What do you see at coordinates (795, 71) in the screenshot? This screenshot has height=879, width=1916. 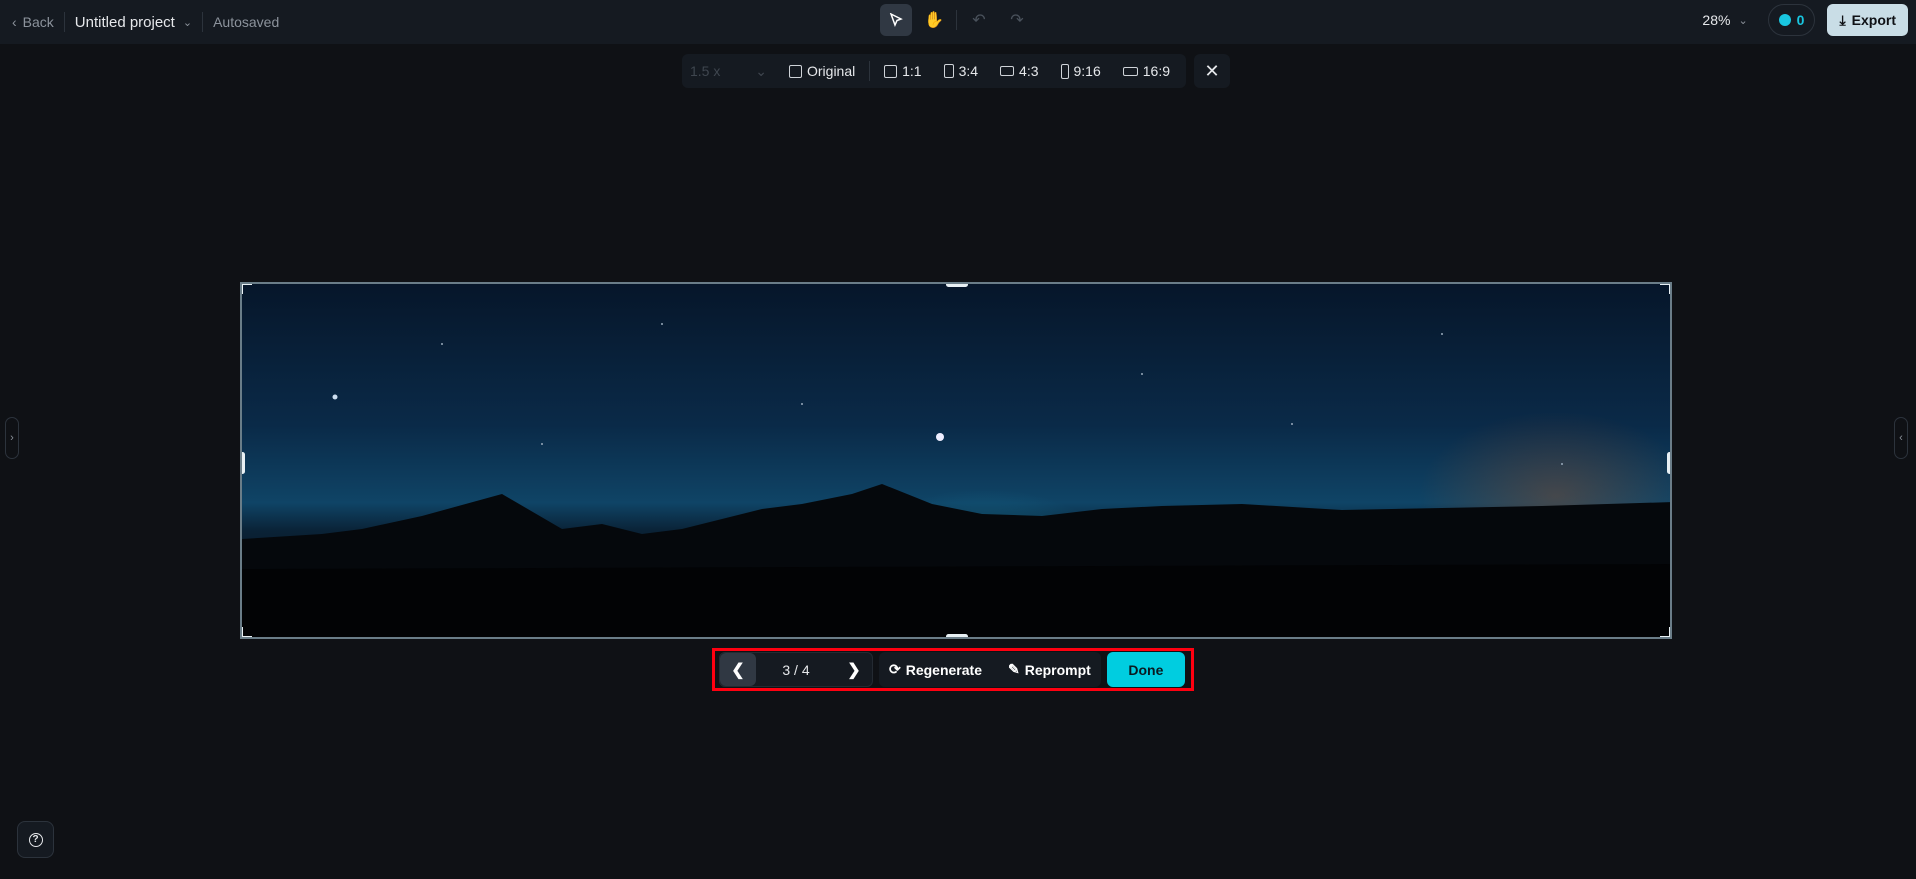 I see `original-icon` at bounding box center [795, 71].